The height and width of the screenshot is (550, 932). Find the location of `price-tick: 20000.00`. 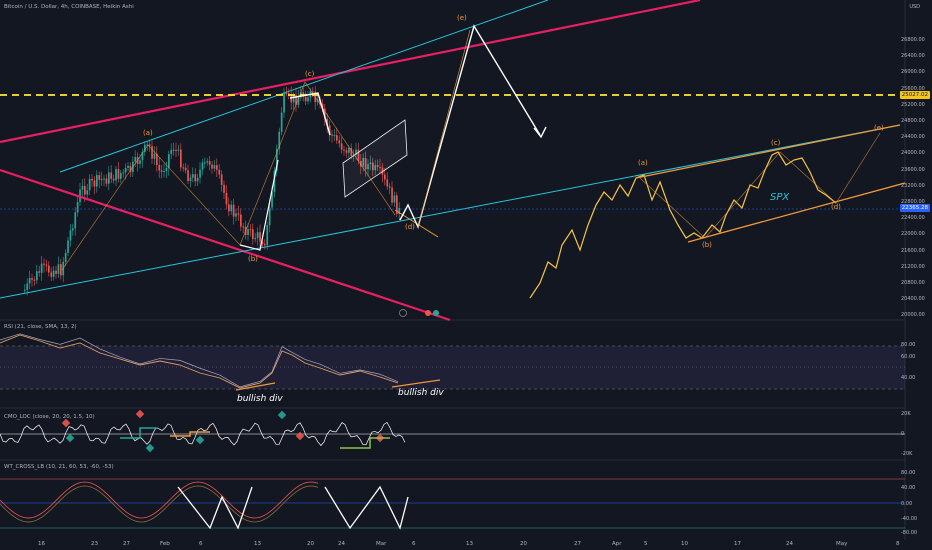

price-tick: 20000.00 is located at coordinates (913, 315).